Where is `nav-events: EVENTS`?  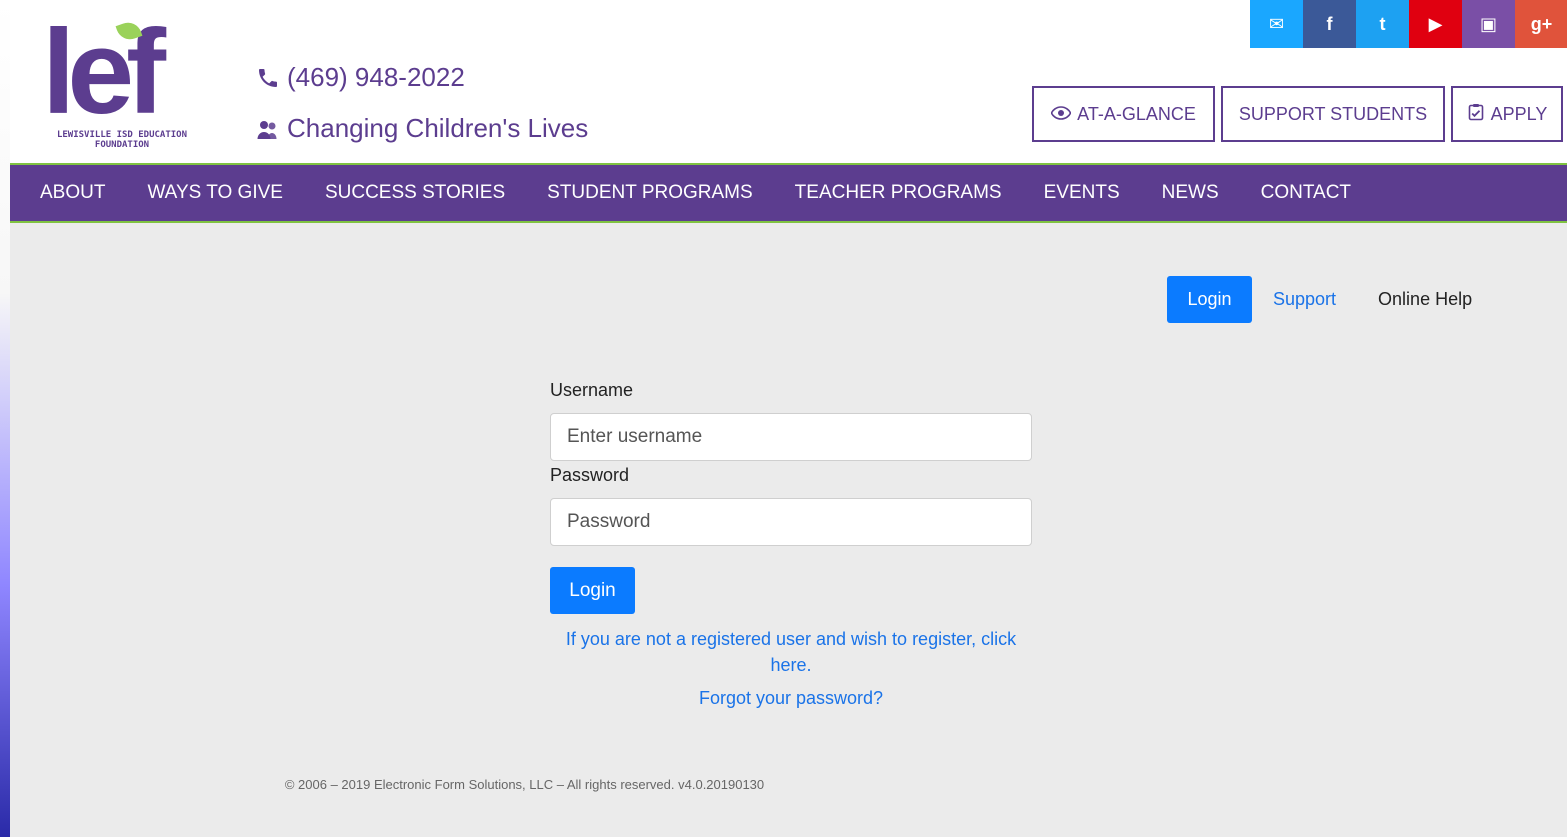 nav-events: EVENTS is located at coordinates (1082, 193).